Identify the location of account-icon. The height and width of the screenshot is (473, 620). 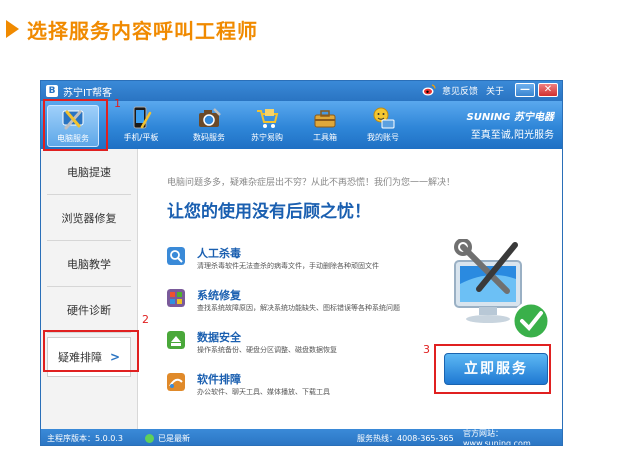
(384, 118).